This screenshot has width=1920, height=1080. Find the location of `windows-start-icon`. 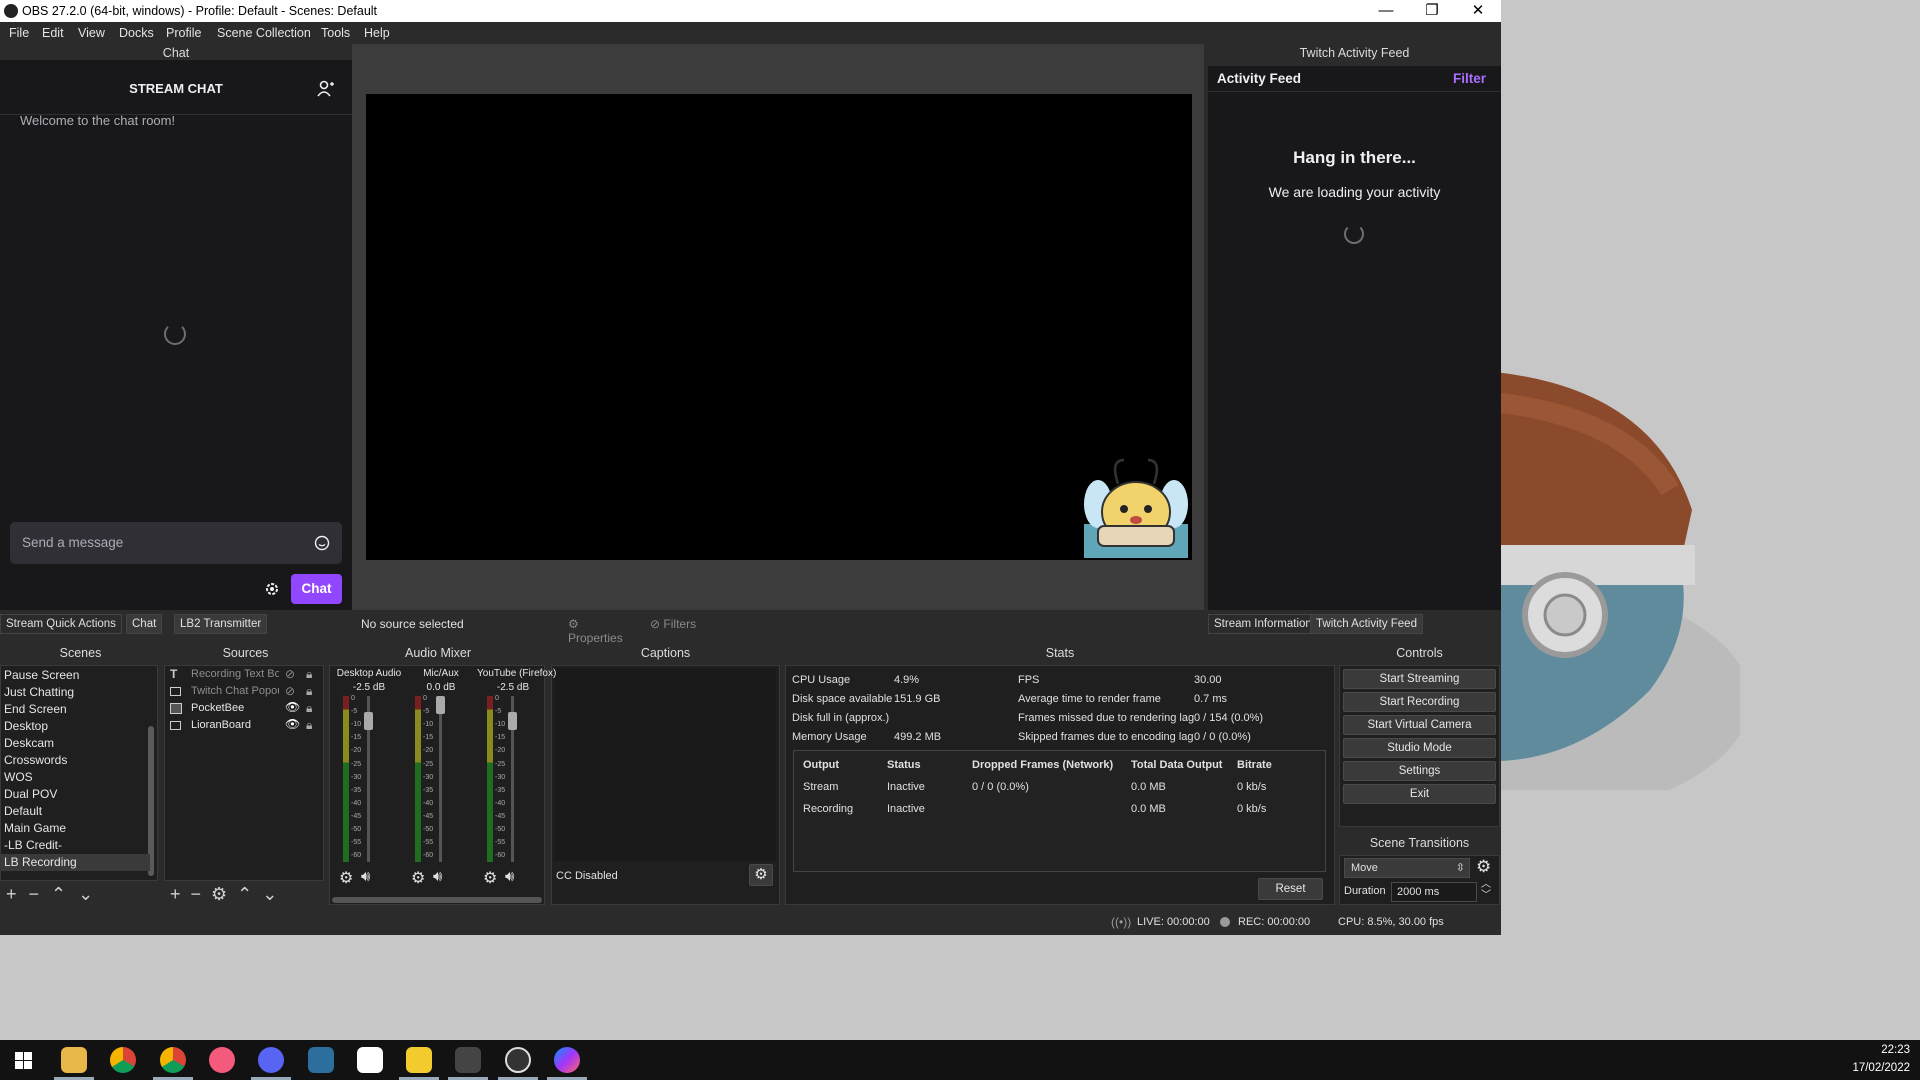

windows-start-icon is located at coordinates (23, 1060).